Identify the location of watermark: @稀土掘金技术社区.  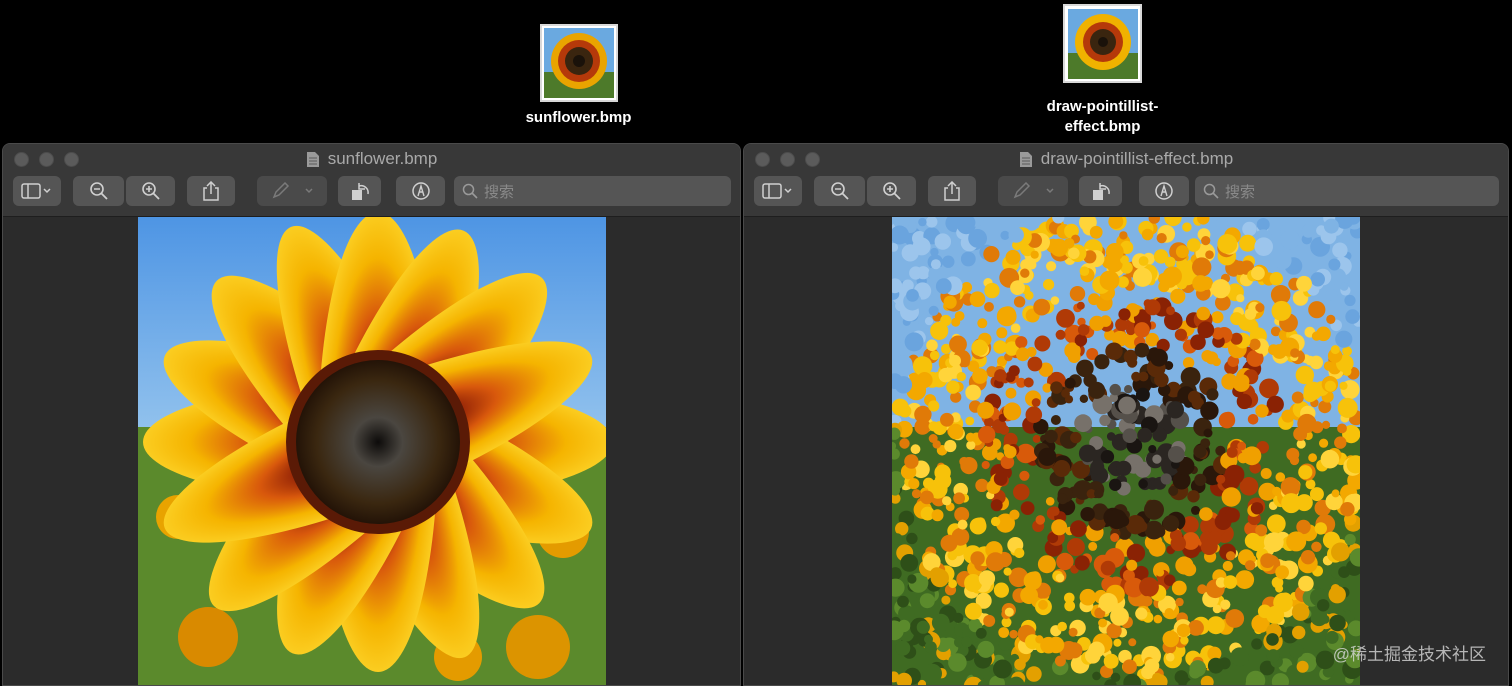
(1409, 654).